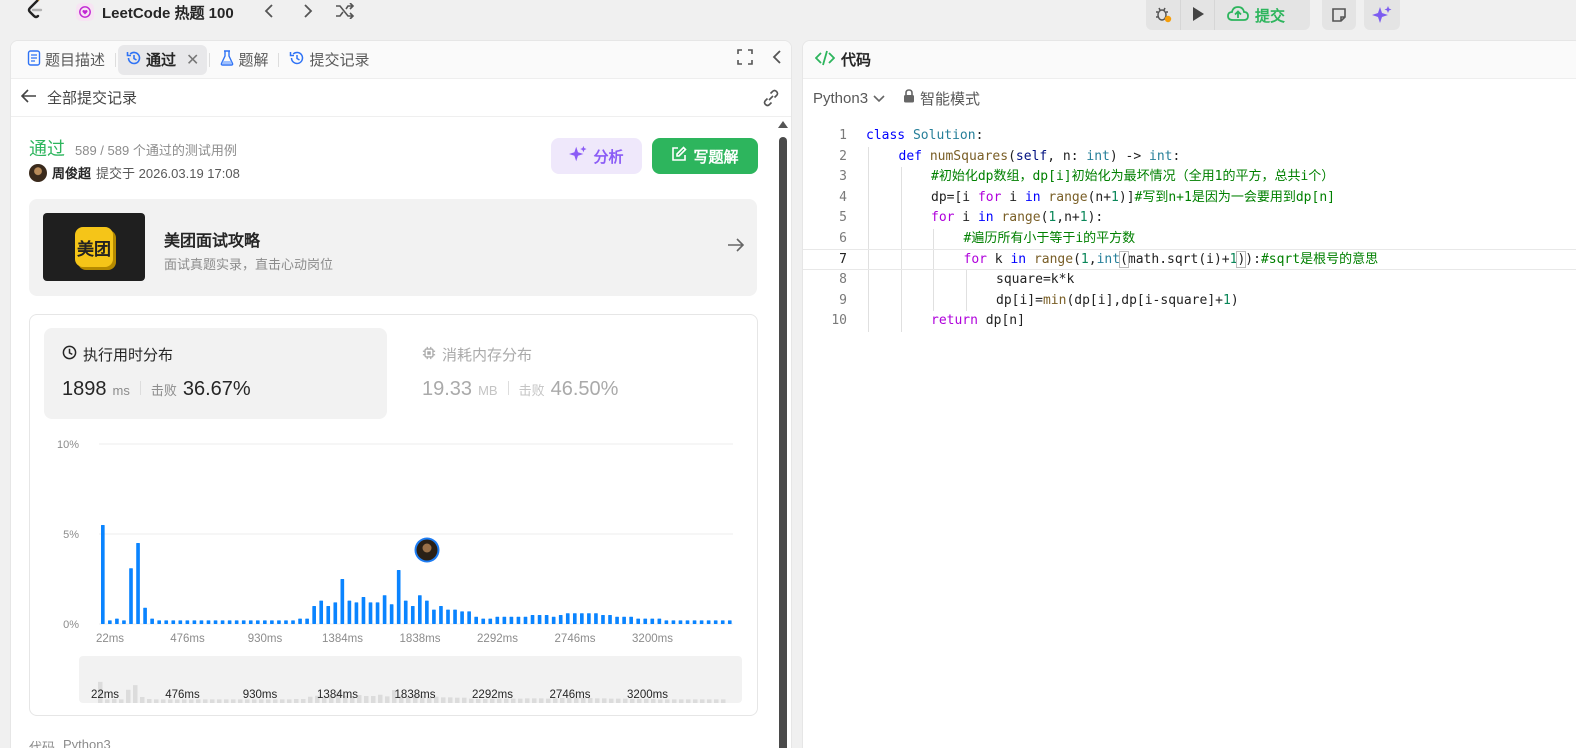 Image resolution: width=1576 pixels, height=748 pixels. I want to click on code-line: 6 #遍历所有小于等于i的平方数, so click(1189, 238).